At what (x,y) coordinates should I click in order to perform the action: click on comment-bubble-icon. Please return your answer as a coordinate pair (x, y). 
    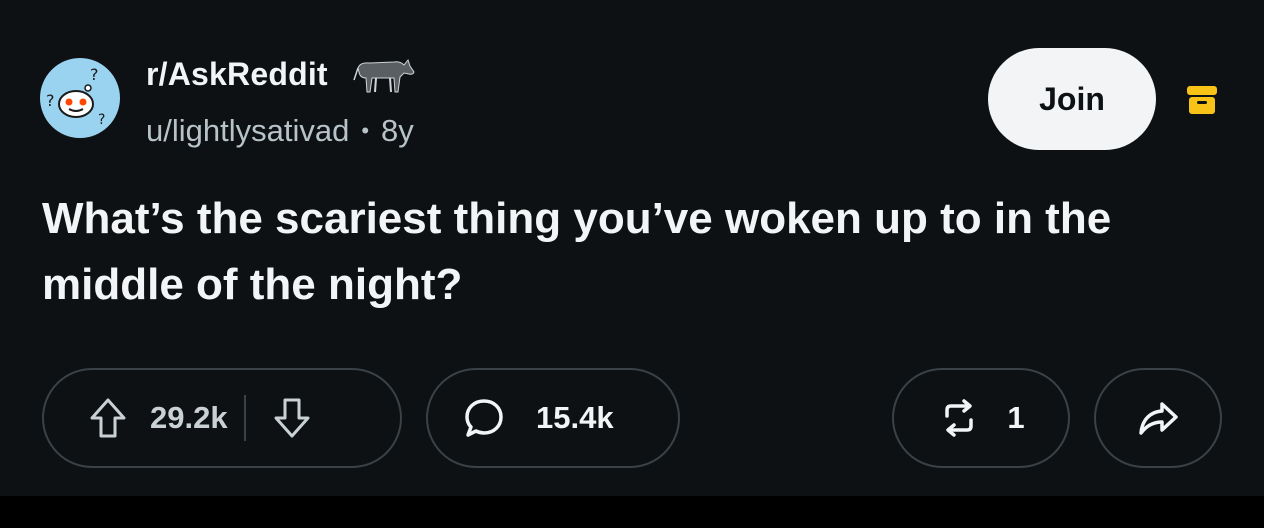
    Looking at the image, I should click on (484, 418).